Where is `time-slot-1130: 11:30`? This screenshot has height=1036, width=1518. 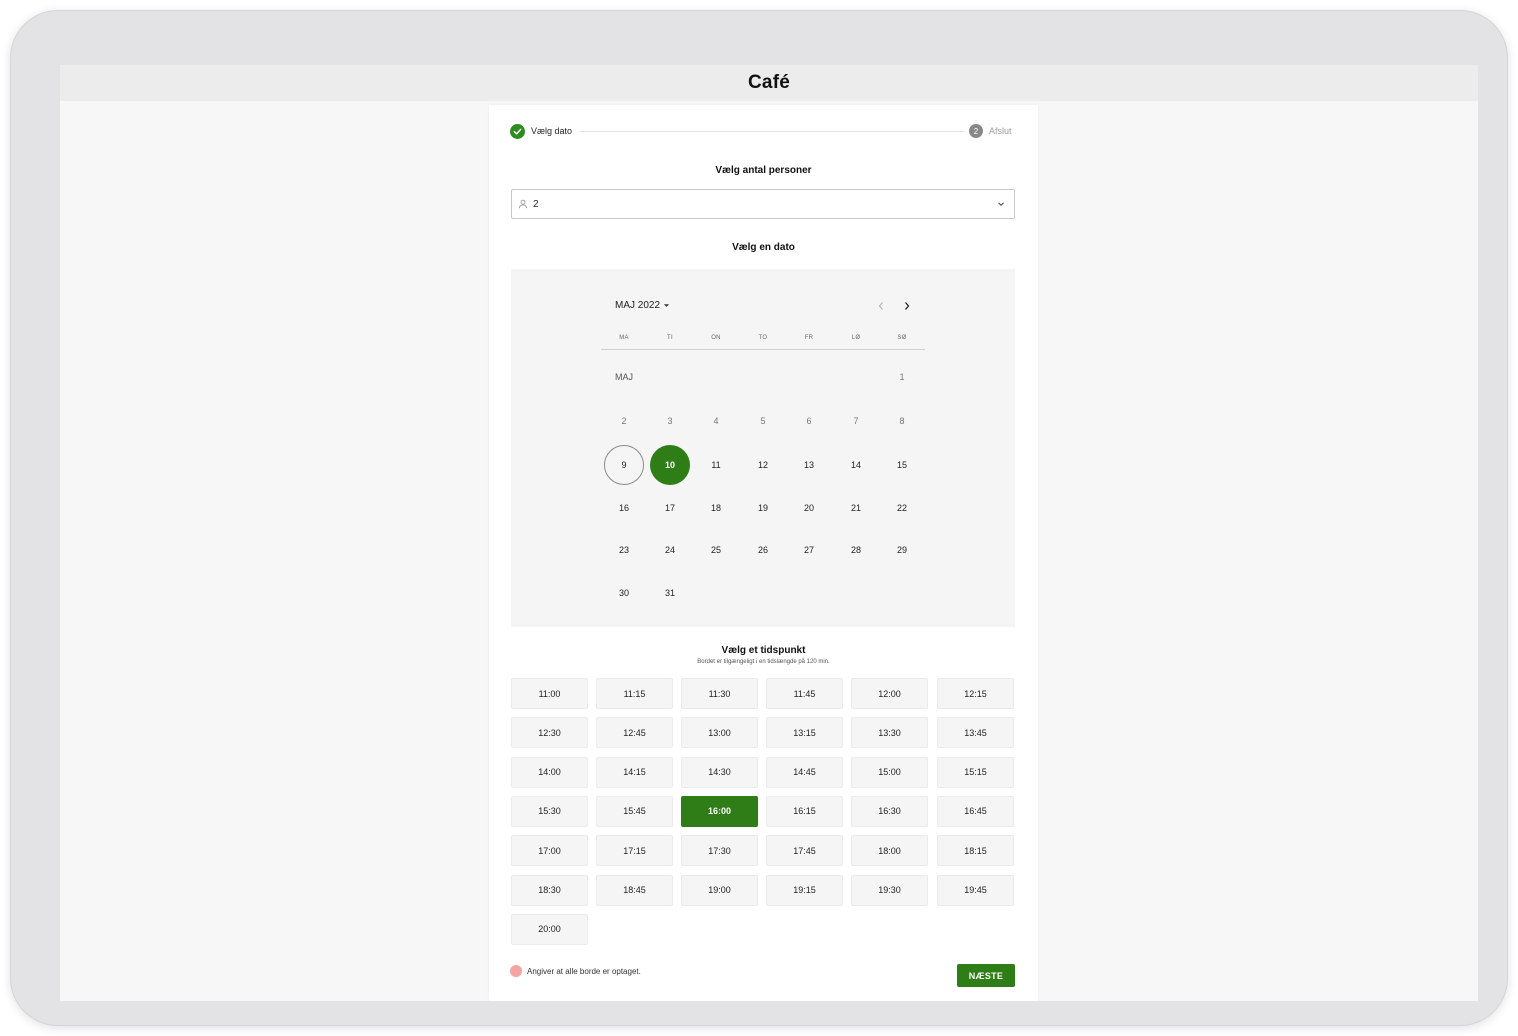 time-slot-1130: 11:30 is located at coordinates (719, 693).